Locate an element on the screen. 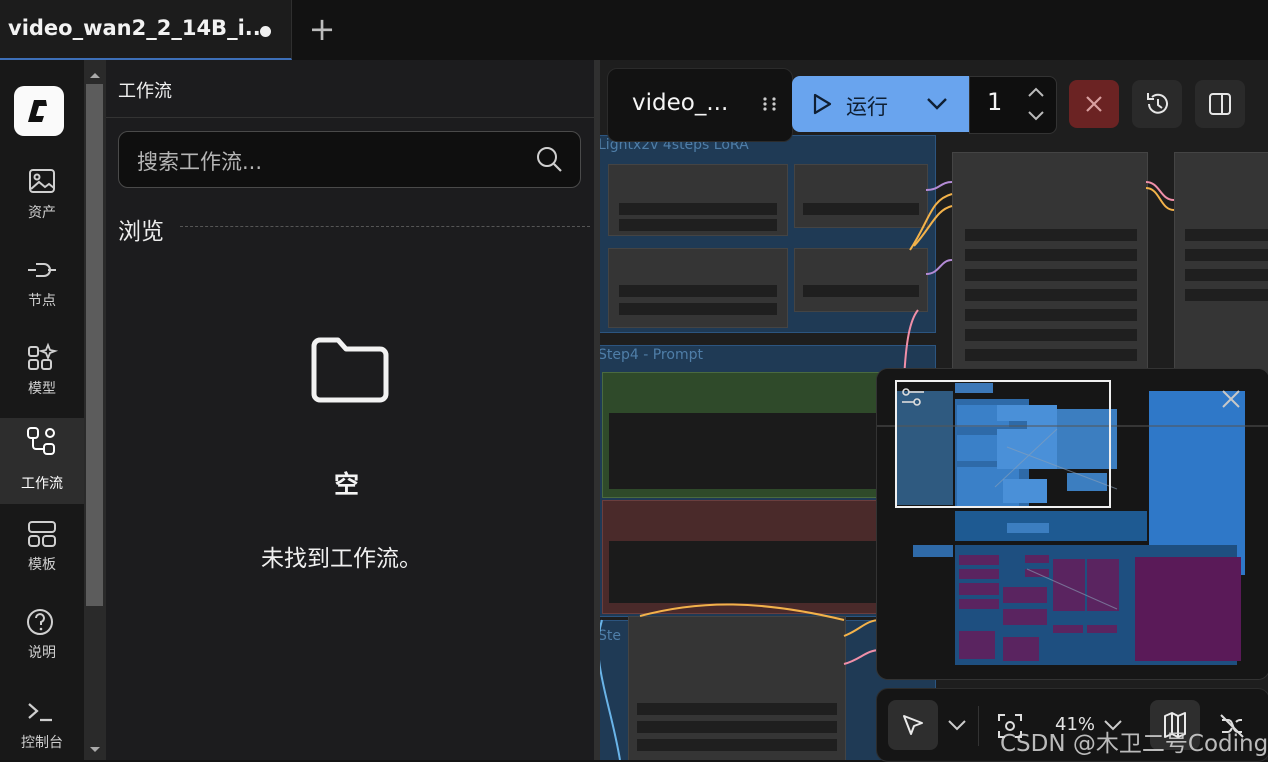  panel-title: 工作流 is located at coordinates (145, 91).